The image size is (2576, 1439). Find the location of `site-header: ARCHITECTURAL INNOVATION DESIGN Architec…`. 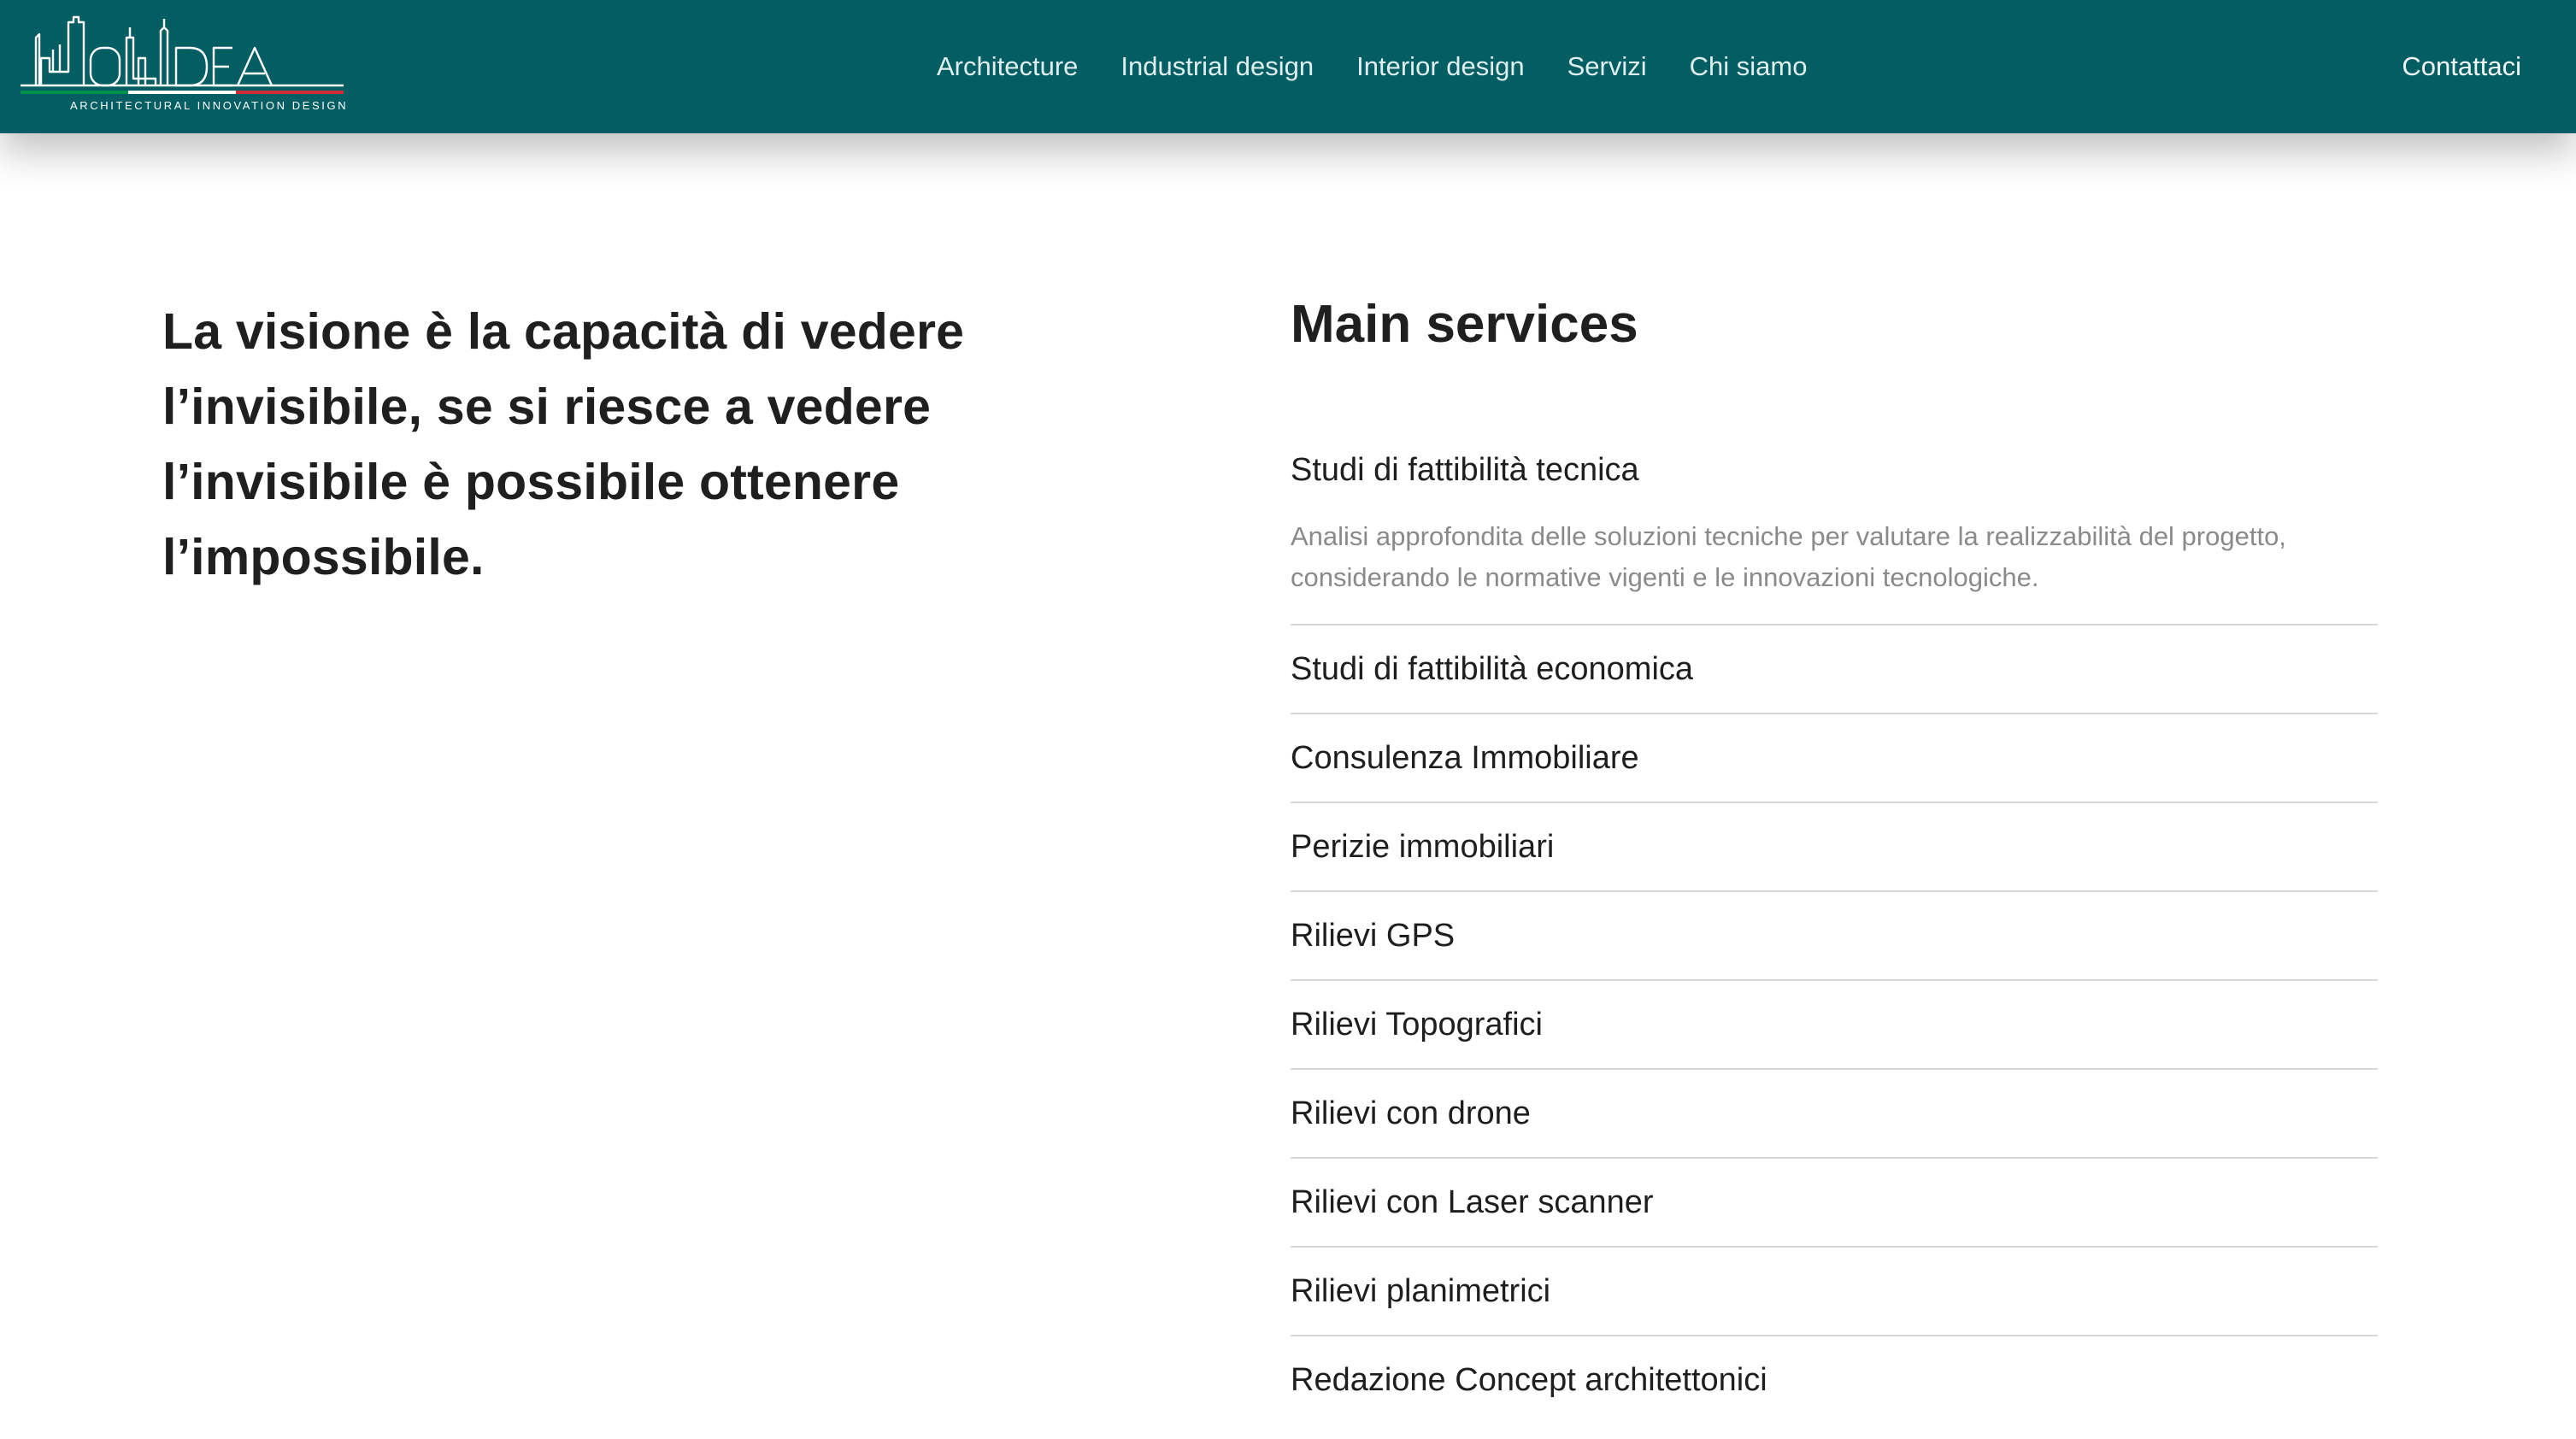

site-header: ARCHITECTURAL INNOVATION DESIGN Architec… is located at coordinates (1288, 66).